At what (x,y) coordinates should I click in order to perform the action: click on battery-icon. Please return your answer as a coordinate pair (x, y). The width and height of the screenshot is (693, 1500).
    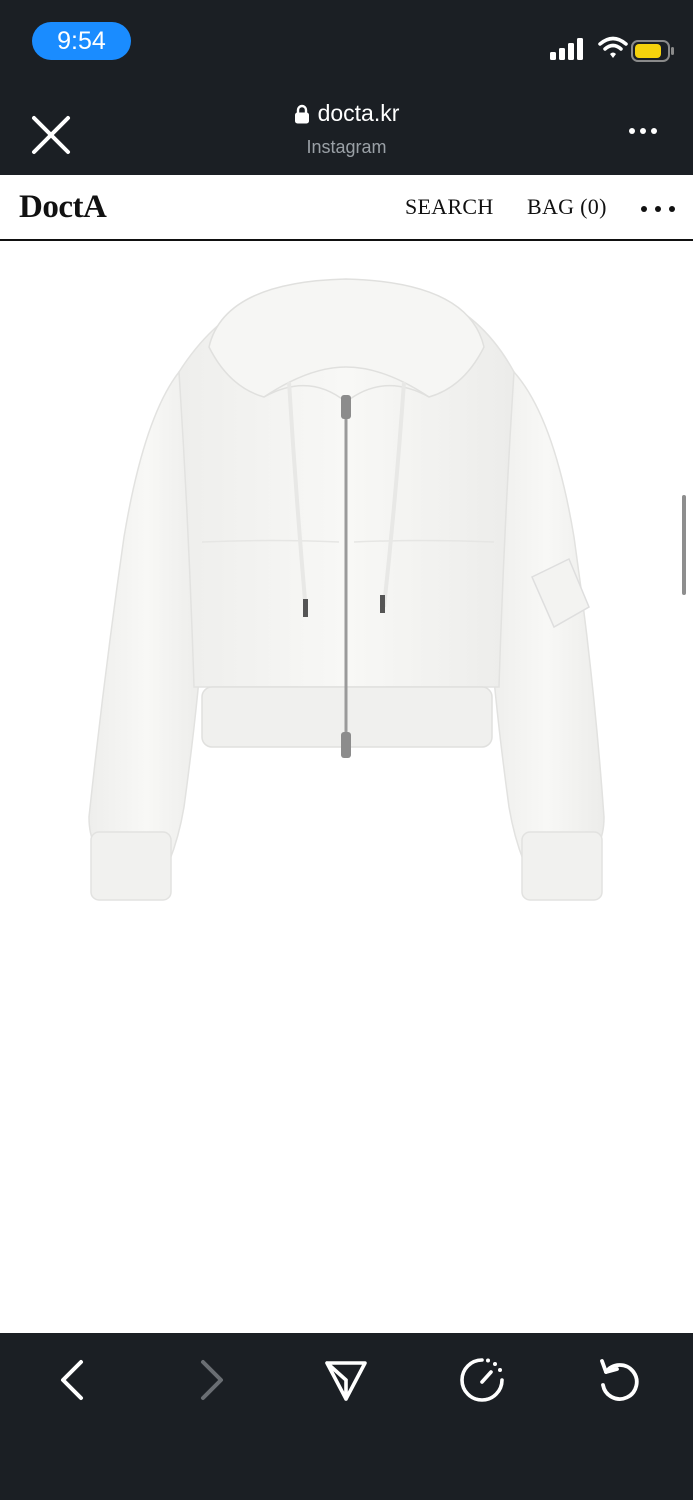
    Looking at the image, I should click on (652, 51).